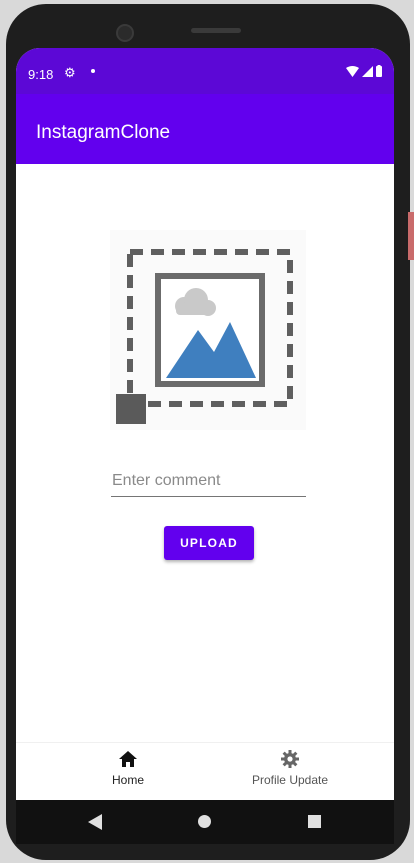 Image resolution: width=414 pixels, height=863 pixels. Describe the element at coordinates (314, 821) in the screenshot. I see `recent-apps-icon` at that location.